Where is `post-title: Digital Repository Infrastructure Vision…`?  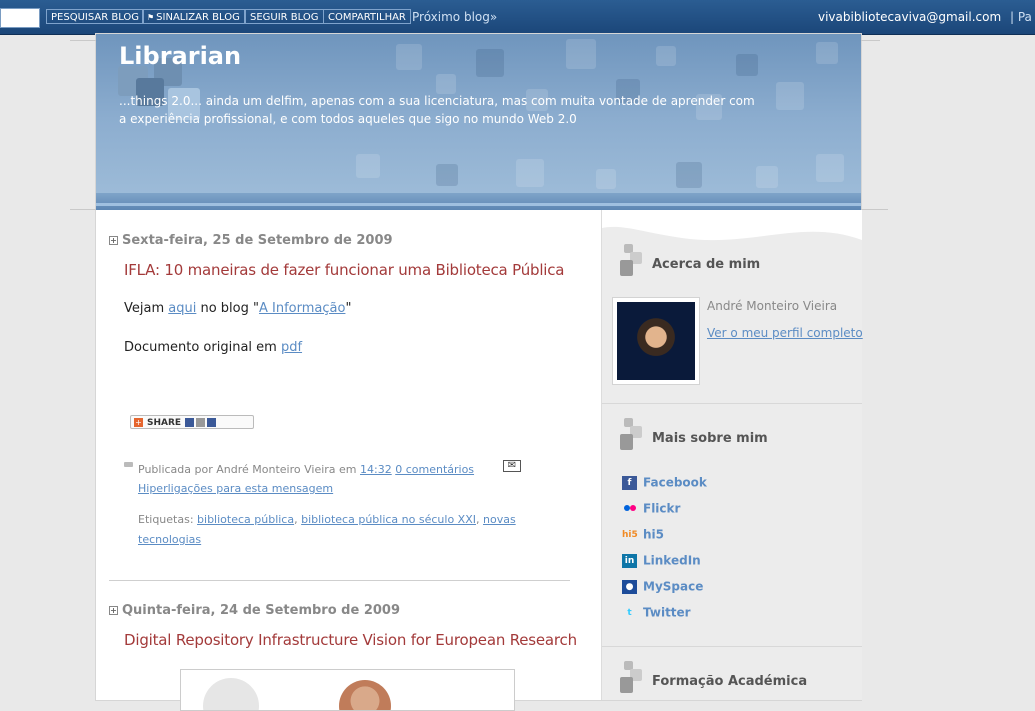 post-title: Digital Repository Infrastructure Vision… is located at coordinates (350, 640).